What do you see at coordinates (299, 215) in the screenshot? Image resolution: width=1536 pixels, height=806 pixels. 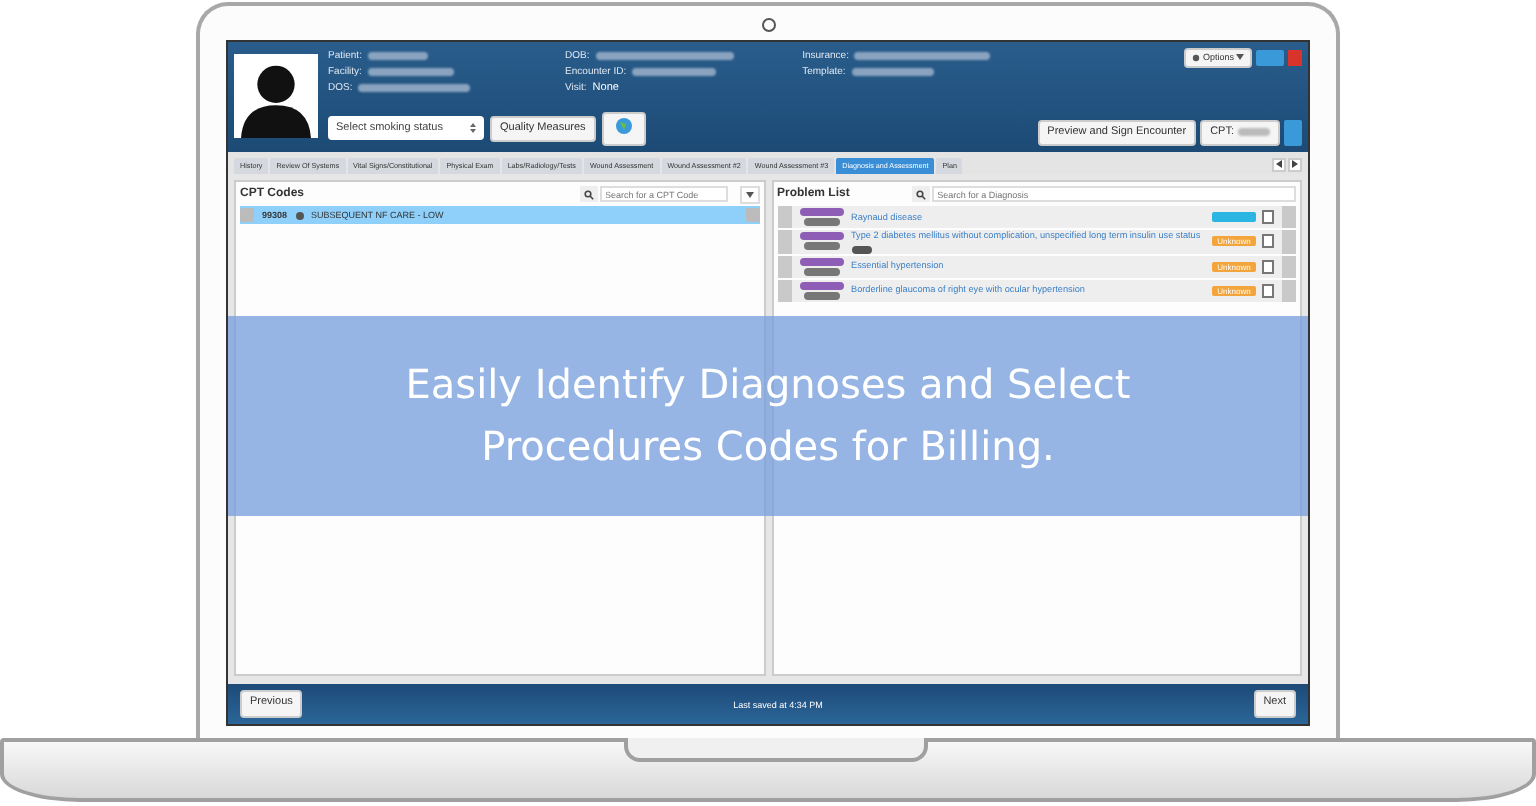 I see `info-icon` at bounding box center [299, 215].